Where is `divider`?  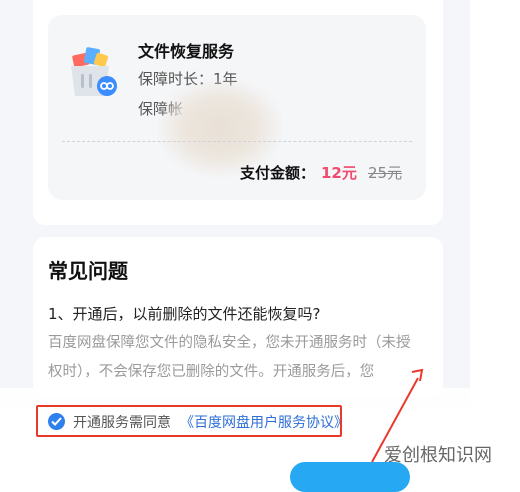 divider is located at coordinates (237, 141).